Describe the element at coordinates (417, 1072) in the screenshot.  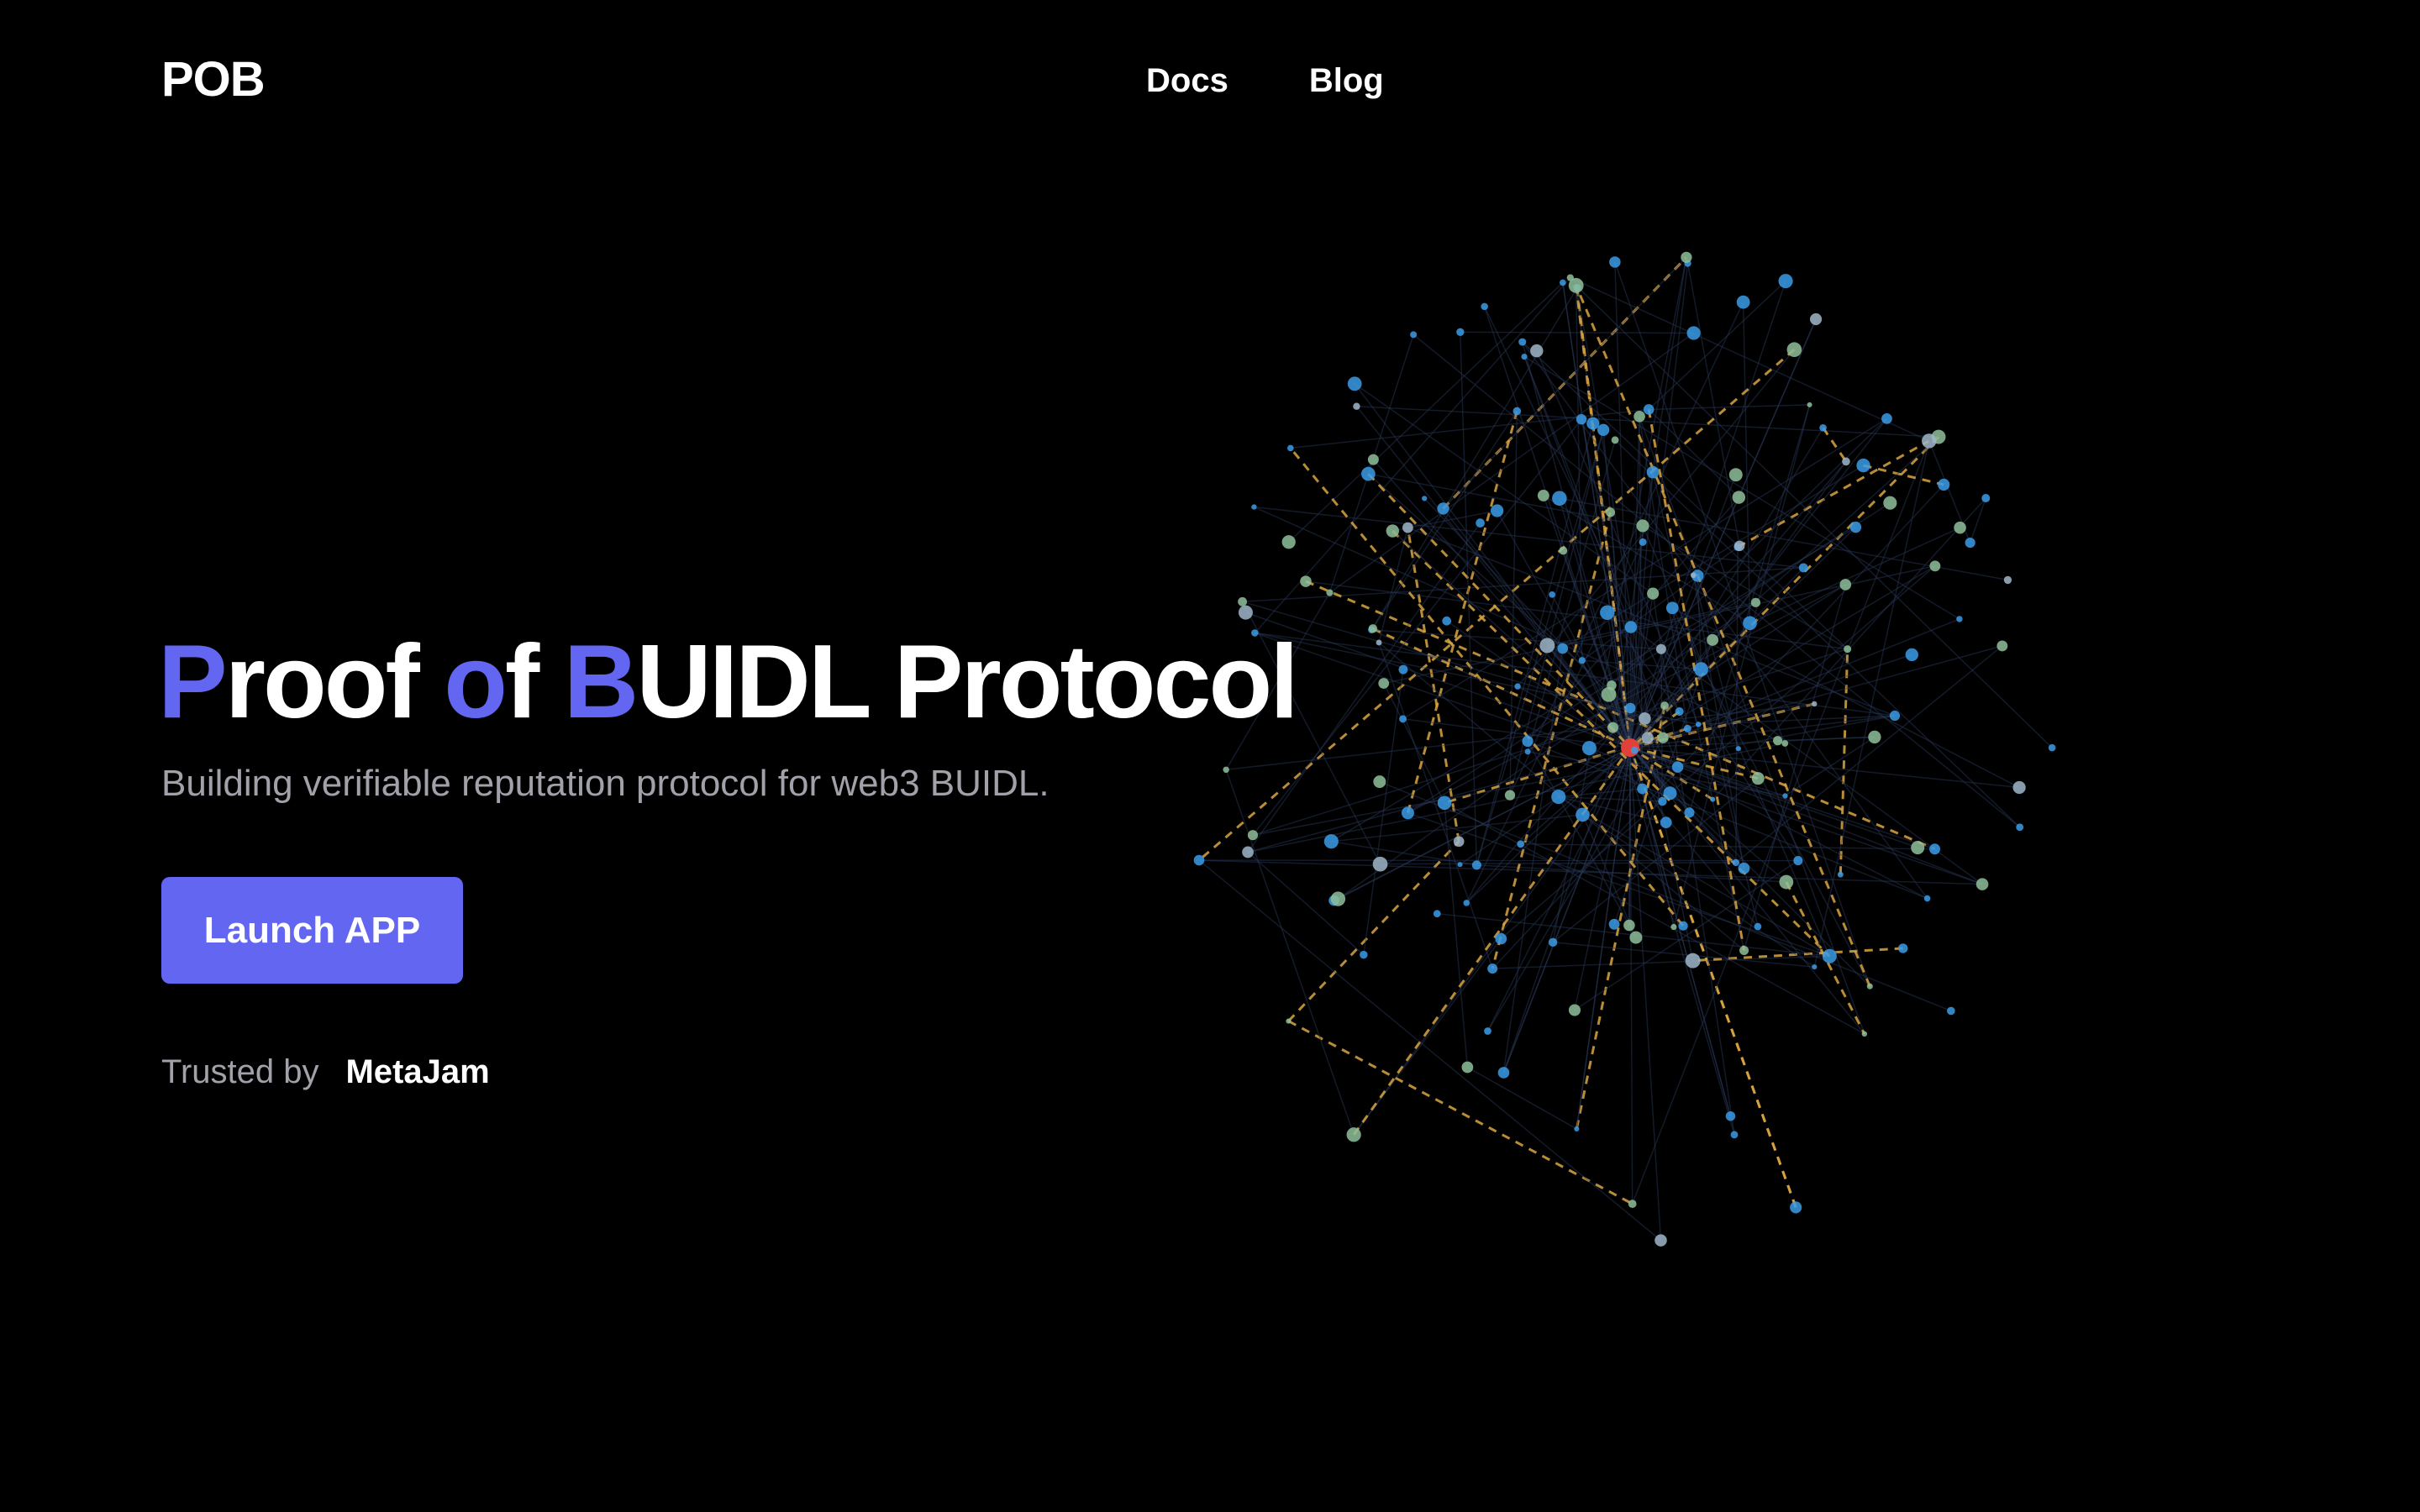
I see `trusted-brand-metajam: MetaJam` at that location.